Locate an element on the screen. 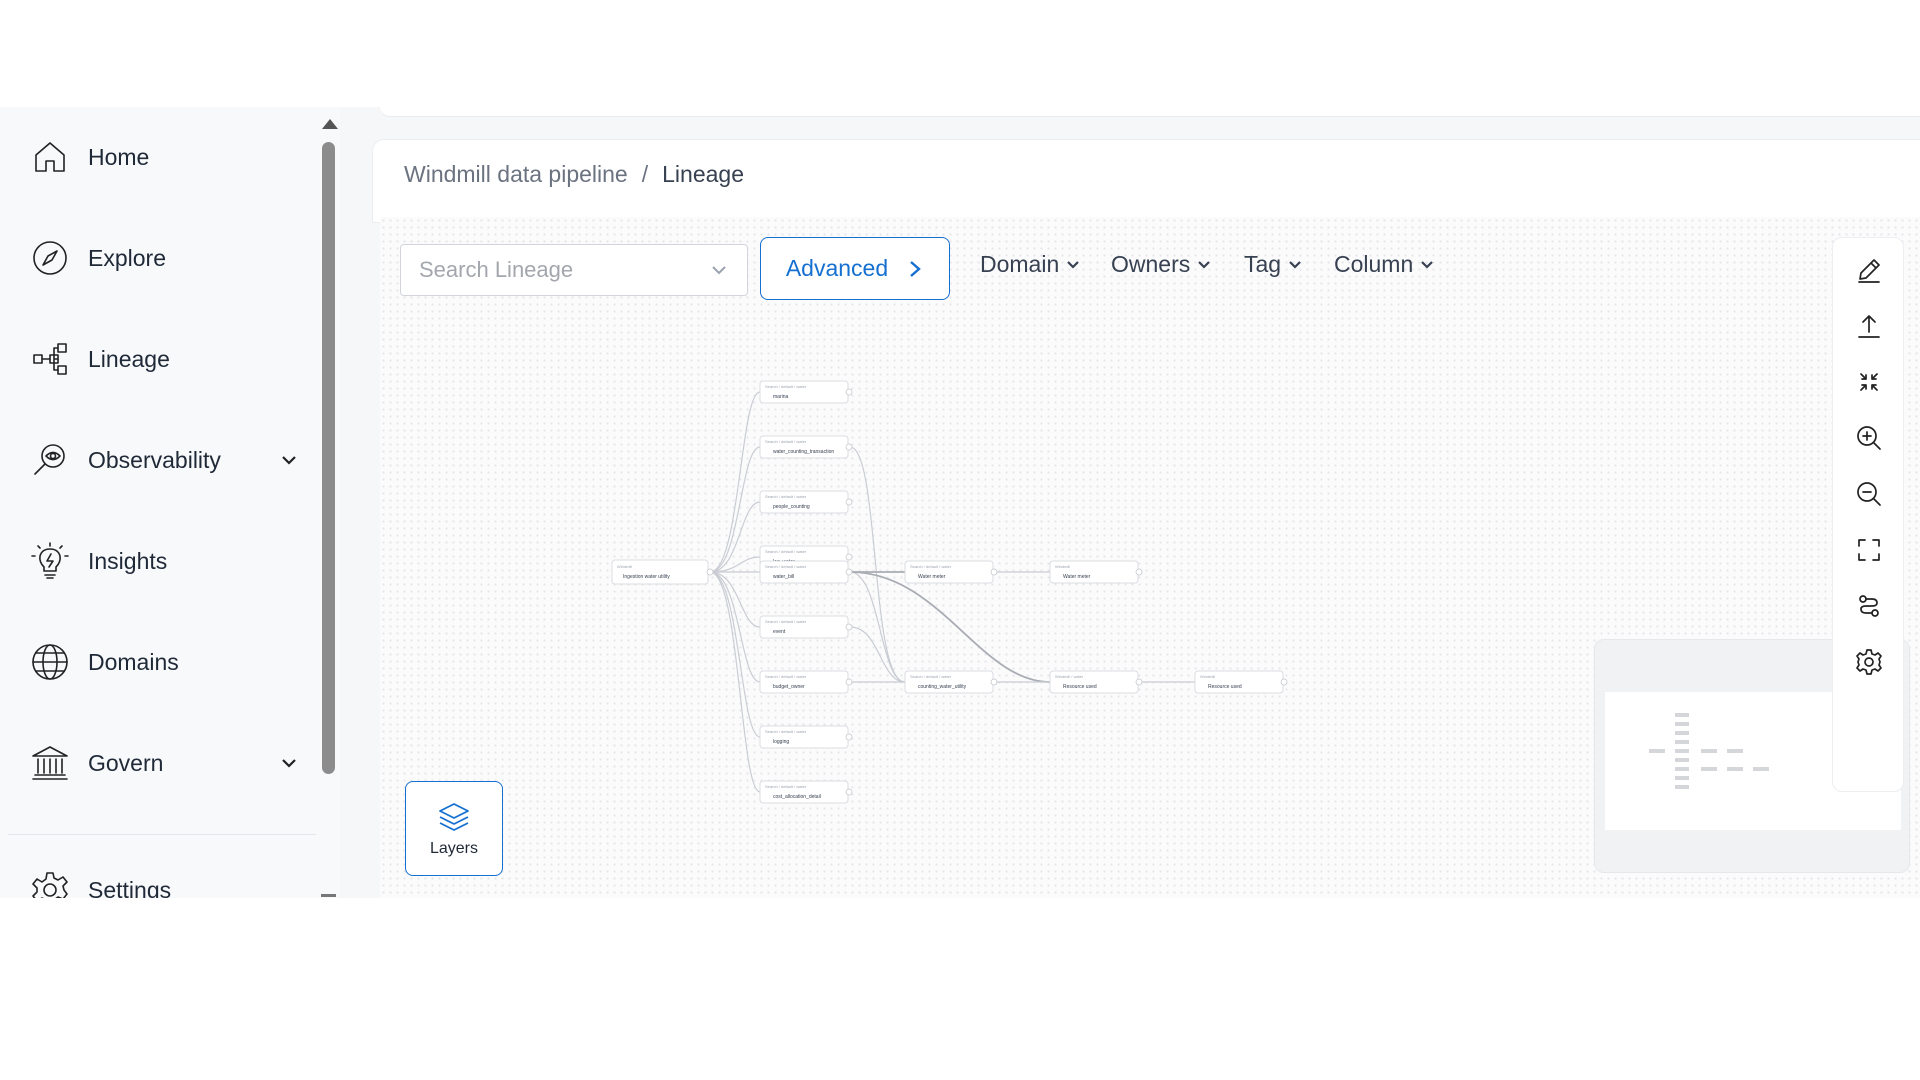  svg-text: budget_owner is located at coordinates (789, 687).